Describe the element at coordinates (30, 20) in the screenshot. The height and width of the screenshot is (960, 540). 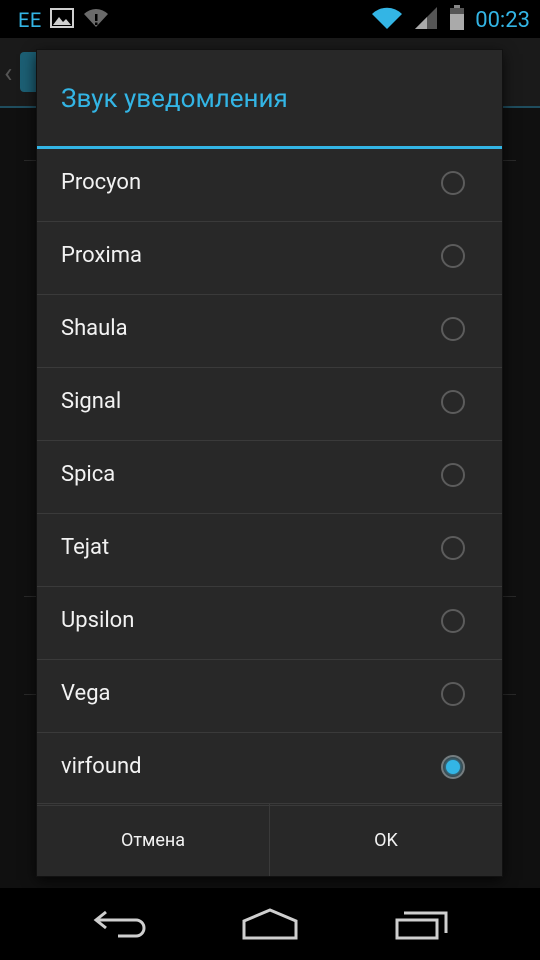
I see `carrier-label: EE` at that location.